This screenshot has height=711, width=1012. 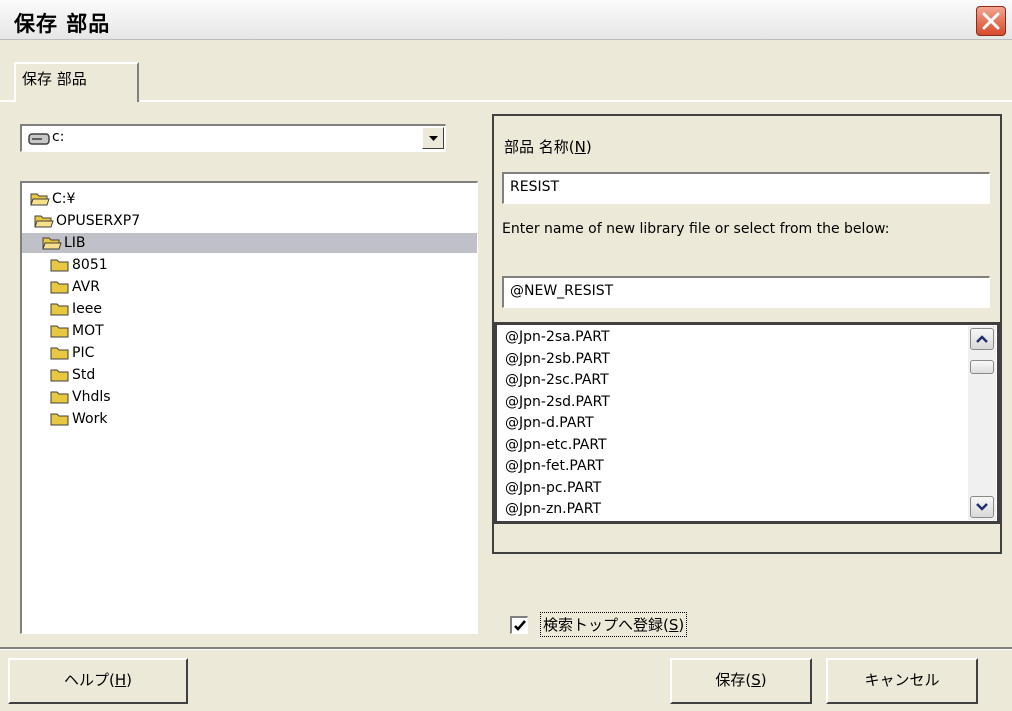 I want to click on library-list-scrollbar, so click(x=982, y=423).